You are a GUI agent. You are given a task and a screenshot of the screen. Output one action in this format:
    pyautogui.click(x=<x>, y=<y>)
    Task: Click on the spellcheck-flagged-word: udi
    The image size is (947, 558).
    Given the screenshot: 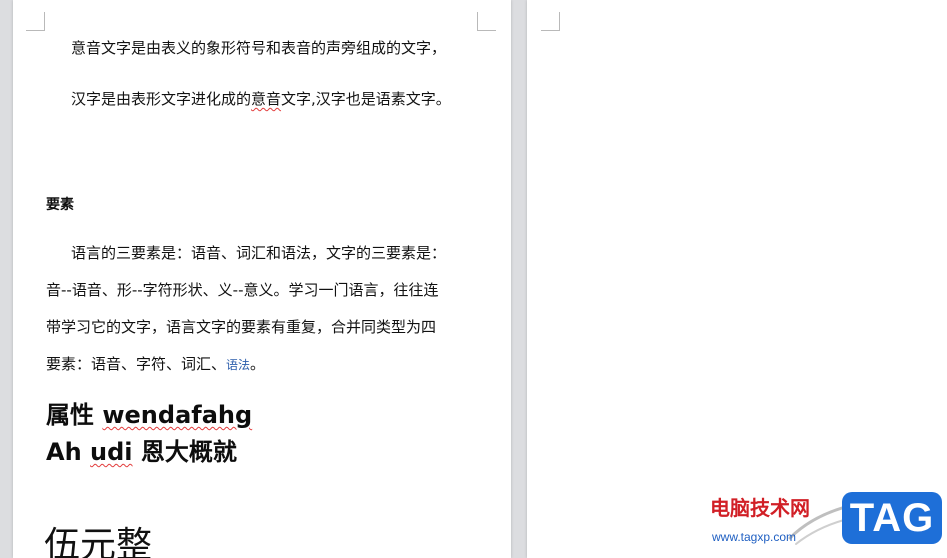 What is the action you would take?
    pyautogui.click(x=111, y=452)
    